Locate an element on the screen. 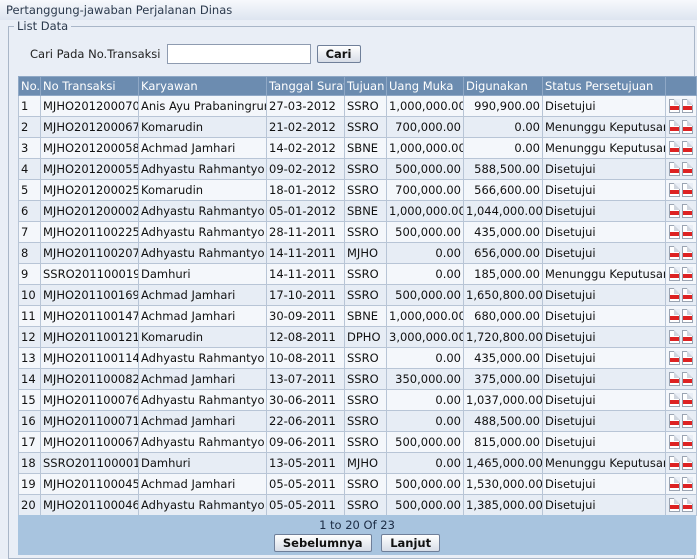 This screenshot has width=697, height=559. cell-tanggal-surat: 17-10-2011 is located at coordinates (305, 295).